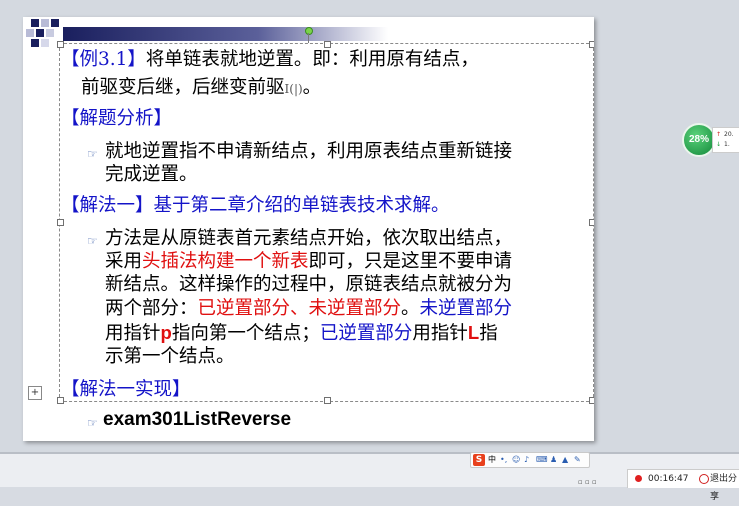  I want to click on example-tag: 【例3.1】, so click(103, 59).